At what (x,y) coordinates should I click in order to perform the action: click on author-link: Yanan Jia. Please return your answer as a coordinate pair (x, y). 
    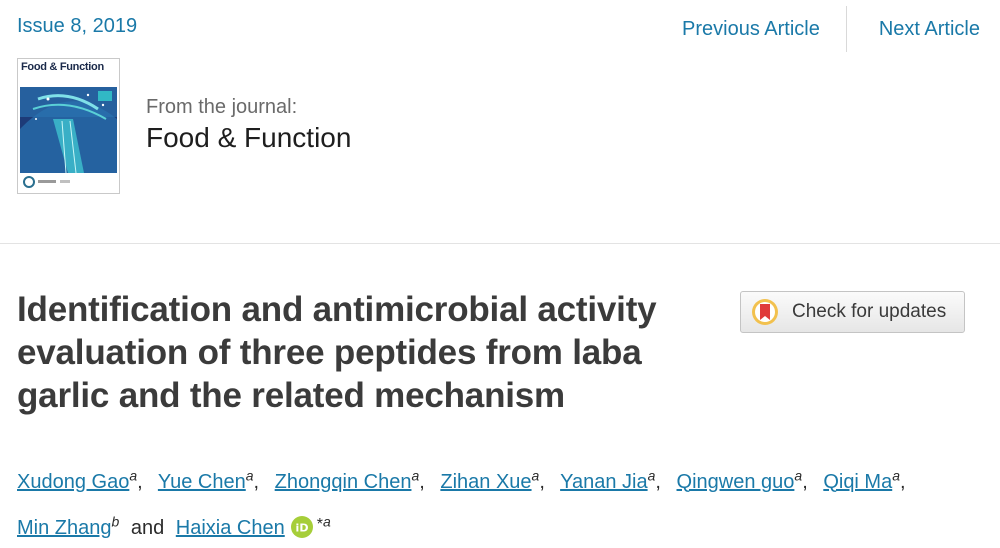
    Looking at the image, I should click on (603, 482).